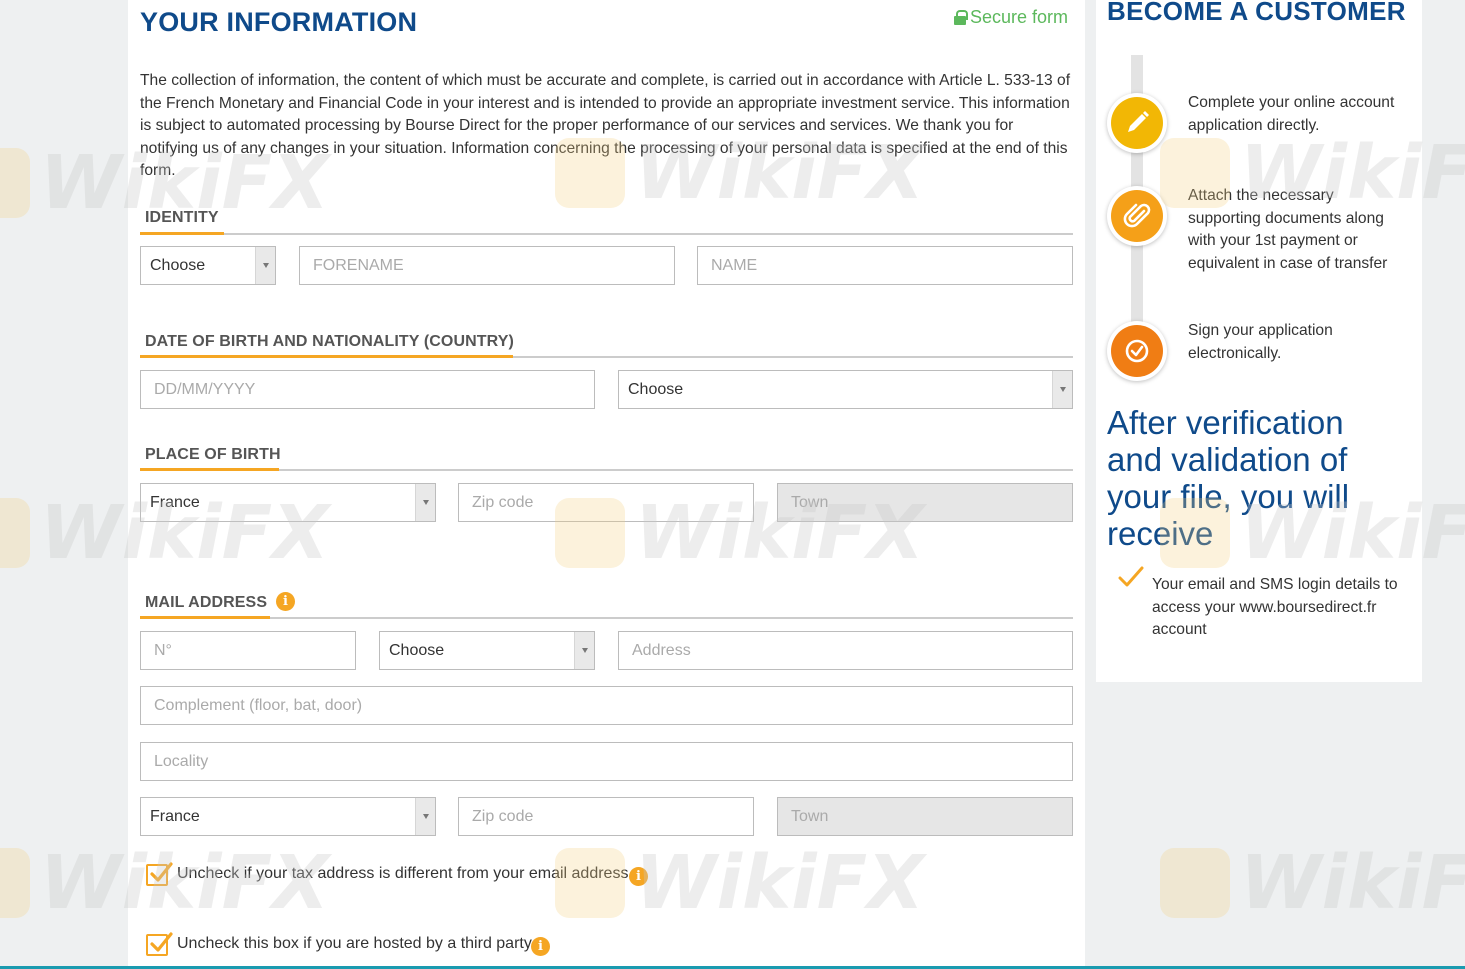  Describe the element at coordinates (1256, 13) in the screenshot. I see `sidebar-title: BECOME A CUSTOMER` at that location.